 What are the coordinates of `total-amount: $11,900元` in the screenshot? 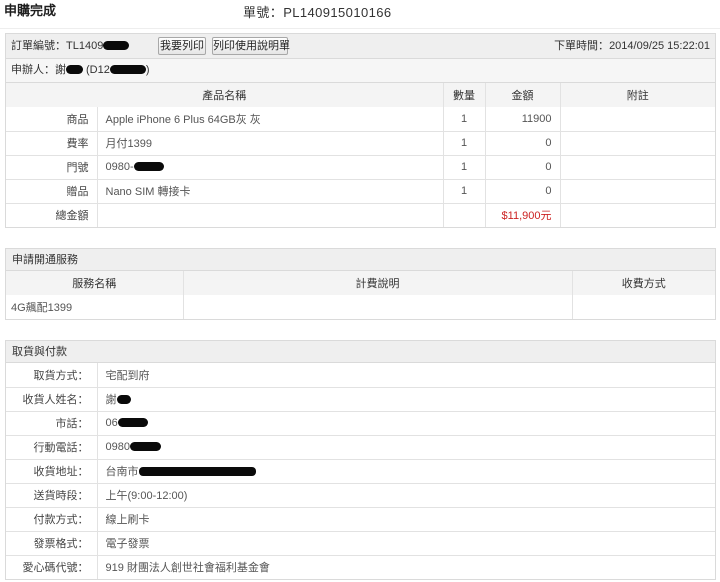 It's located at (523, 215).